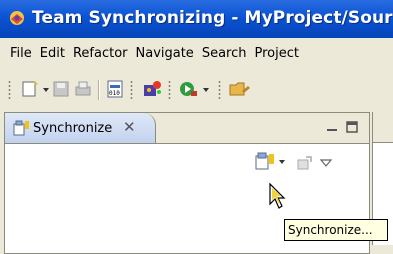 Image resolution: width=393 pixels, height=254 pixels. What do you see at coordinates (52, 53) in the screenshot?
I see `menu-edit: Edit` at bounding box center [52, 53].